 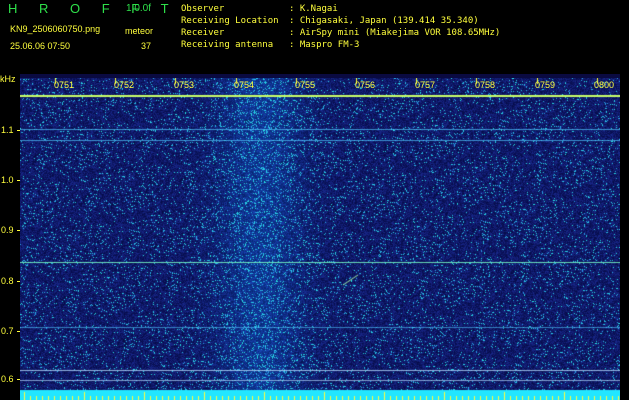 I want to click on info-value: Maspro FM-3, so click(x=329, y=45).